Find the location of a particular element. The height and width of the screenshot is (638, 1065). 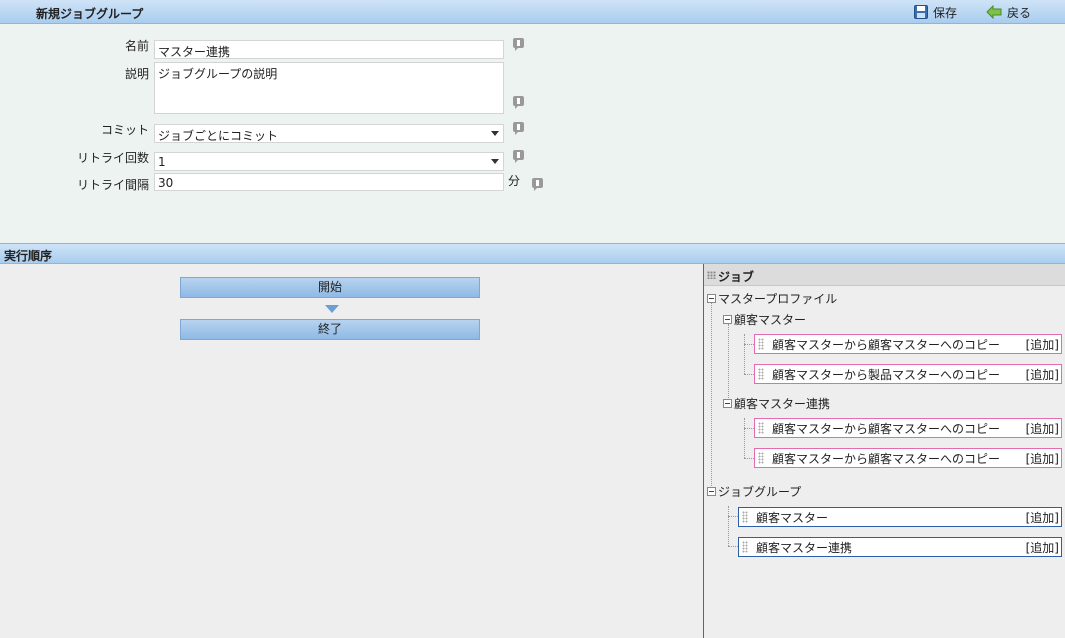

back-button: 戻る is located at coordinates (1008, 12).